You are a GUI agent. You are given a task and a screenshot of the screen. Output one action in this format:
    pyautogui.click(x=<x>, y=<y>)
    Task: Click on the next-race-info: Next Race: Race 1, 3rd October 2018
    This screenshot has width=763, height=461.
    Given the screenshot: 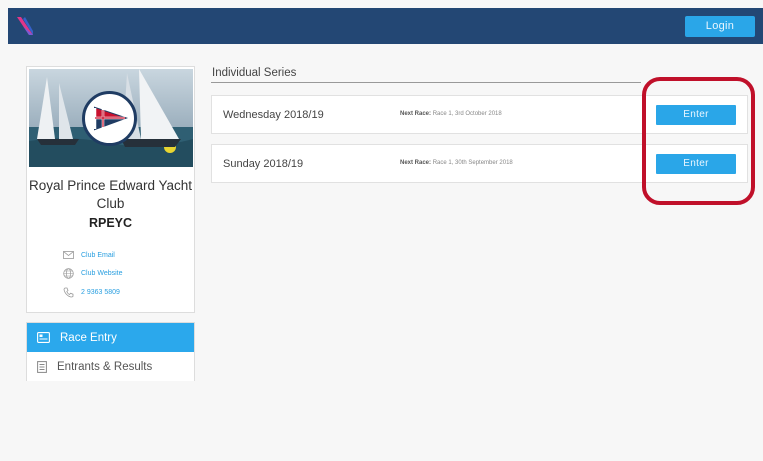 What is the action you would take?
    pyautogui.click(x=451, y=114)
    